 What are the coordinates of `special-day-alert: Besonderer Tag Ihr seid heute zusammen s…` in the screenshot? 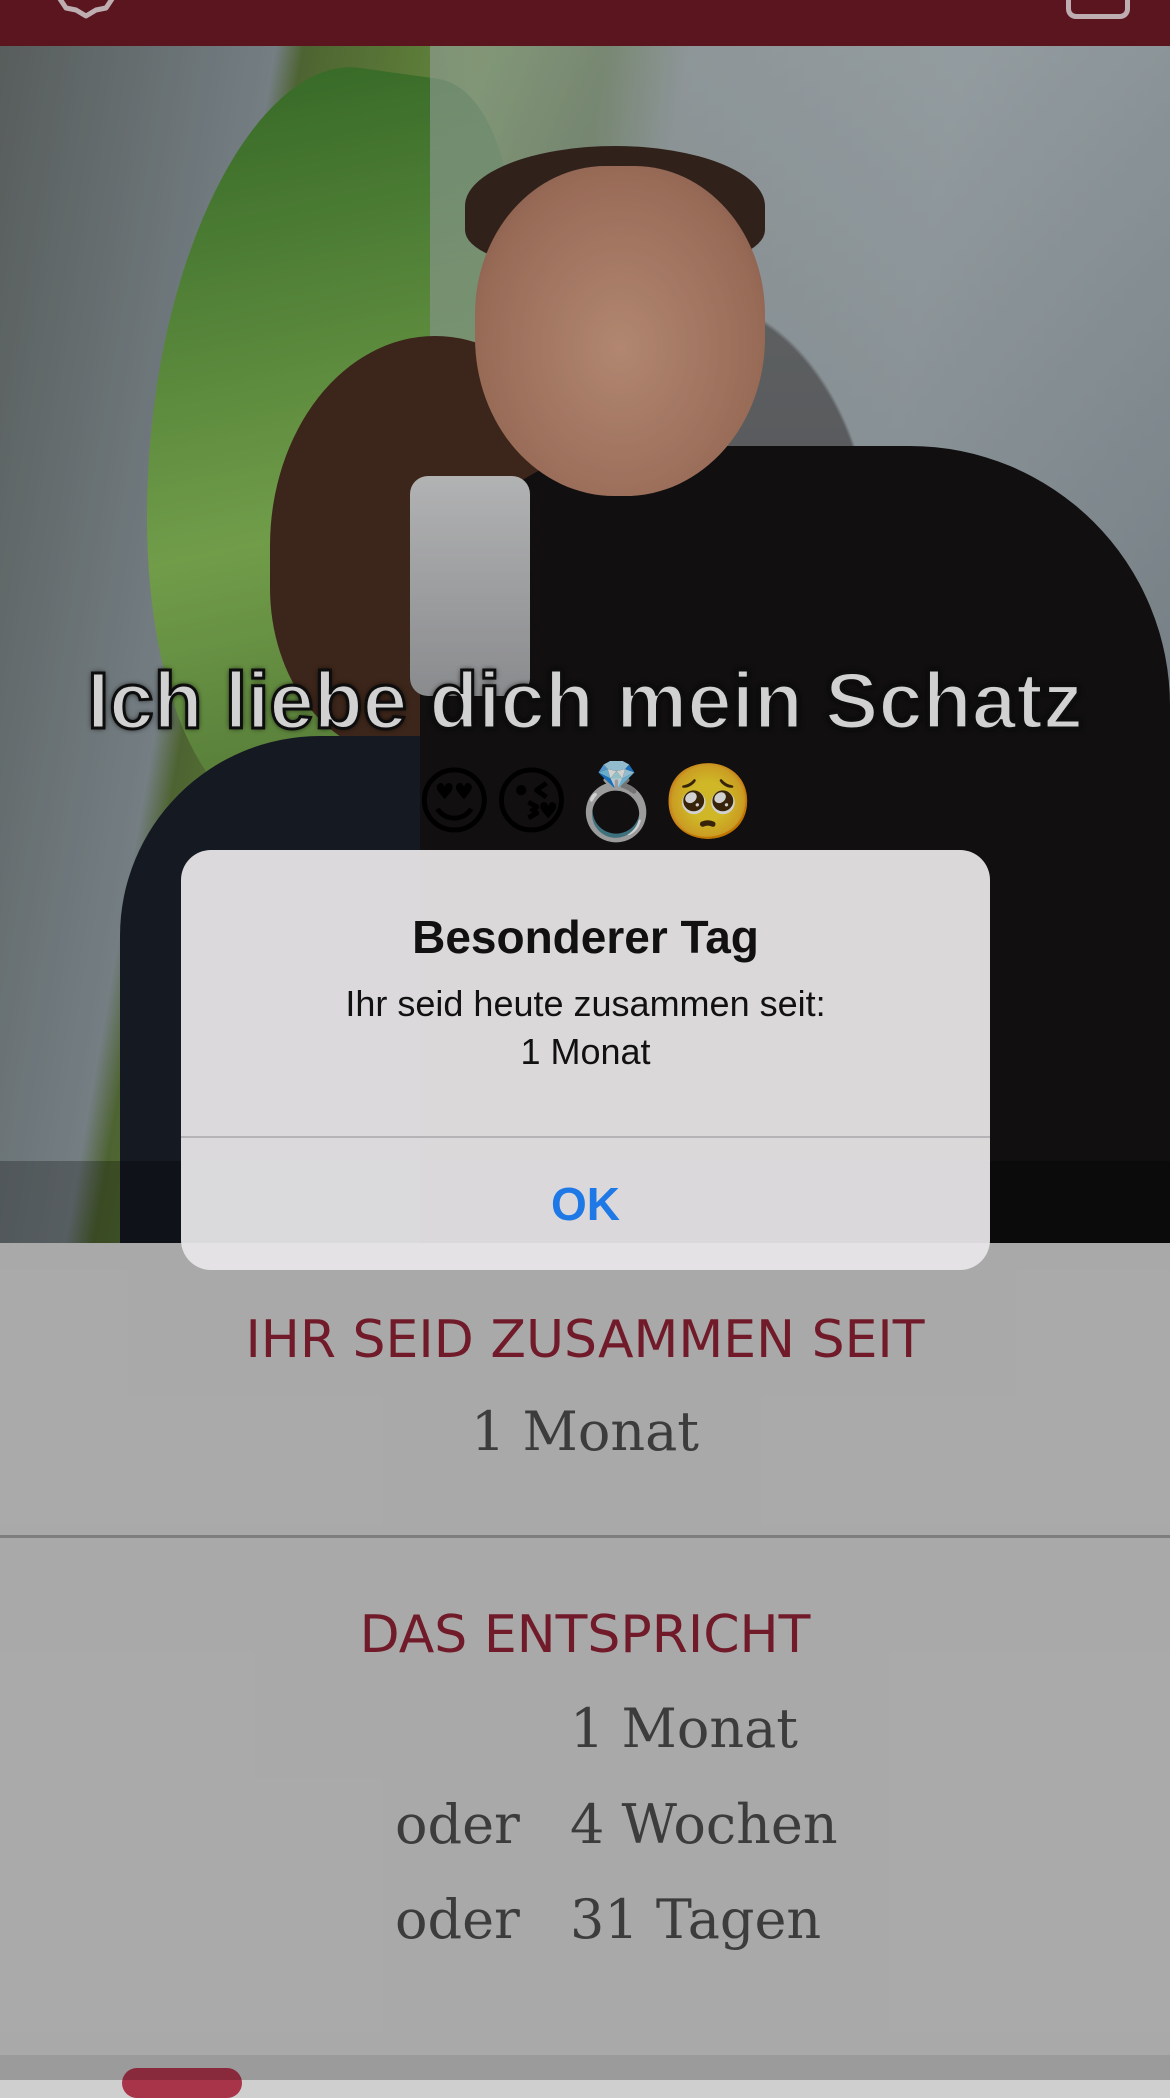 It's located at (585, 1060).